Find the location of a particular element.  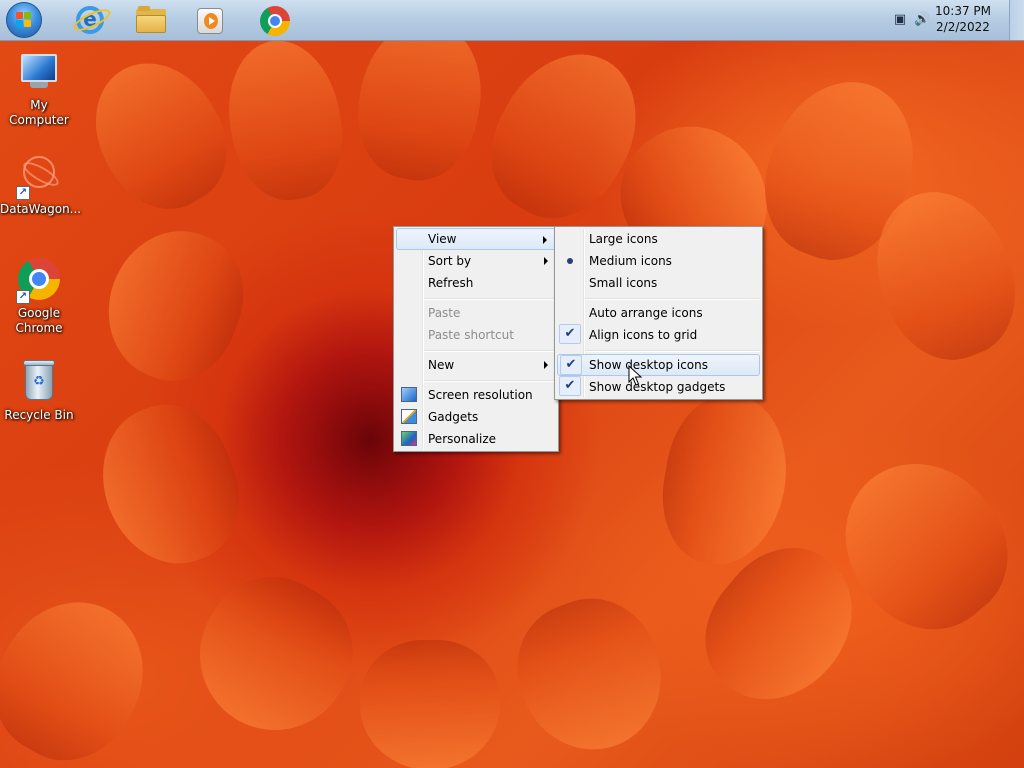

recycle-bin-icon: ♻ is located at coordinates (39, 383).